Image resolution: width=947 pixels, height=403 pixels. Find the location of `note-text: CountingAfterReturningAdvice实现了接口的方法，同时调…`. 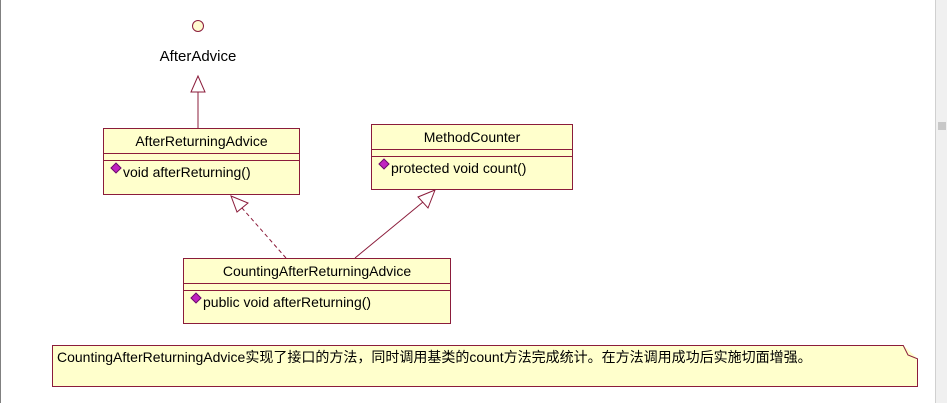

note-text: CountingAfterReturningAdvice实现了接口的方法，同时调… is located at coordinates (434, 357).